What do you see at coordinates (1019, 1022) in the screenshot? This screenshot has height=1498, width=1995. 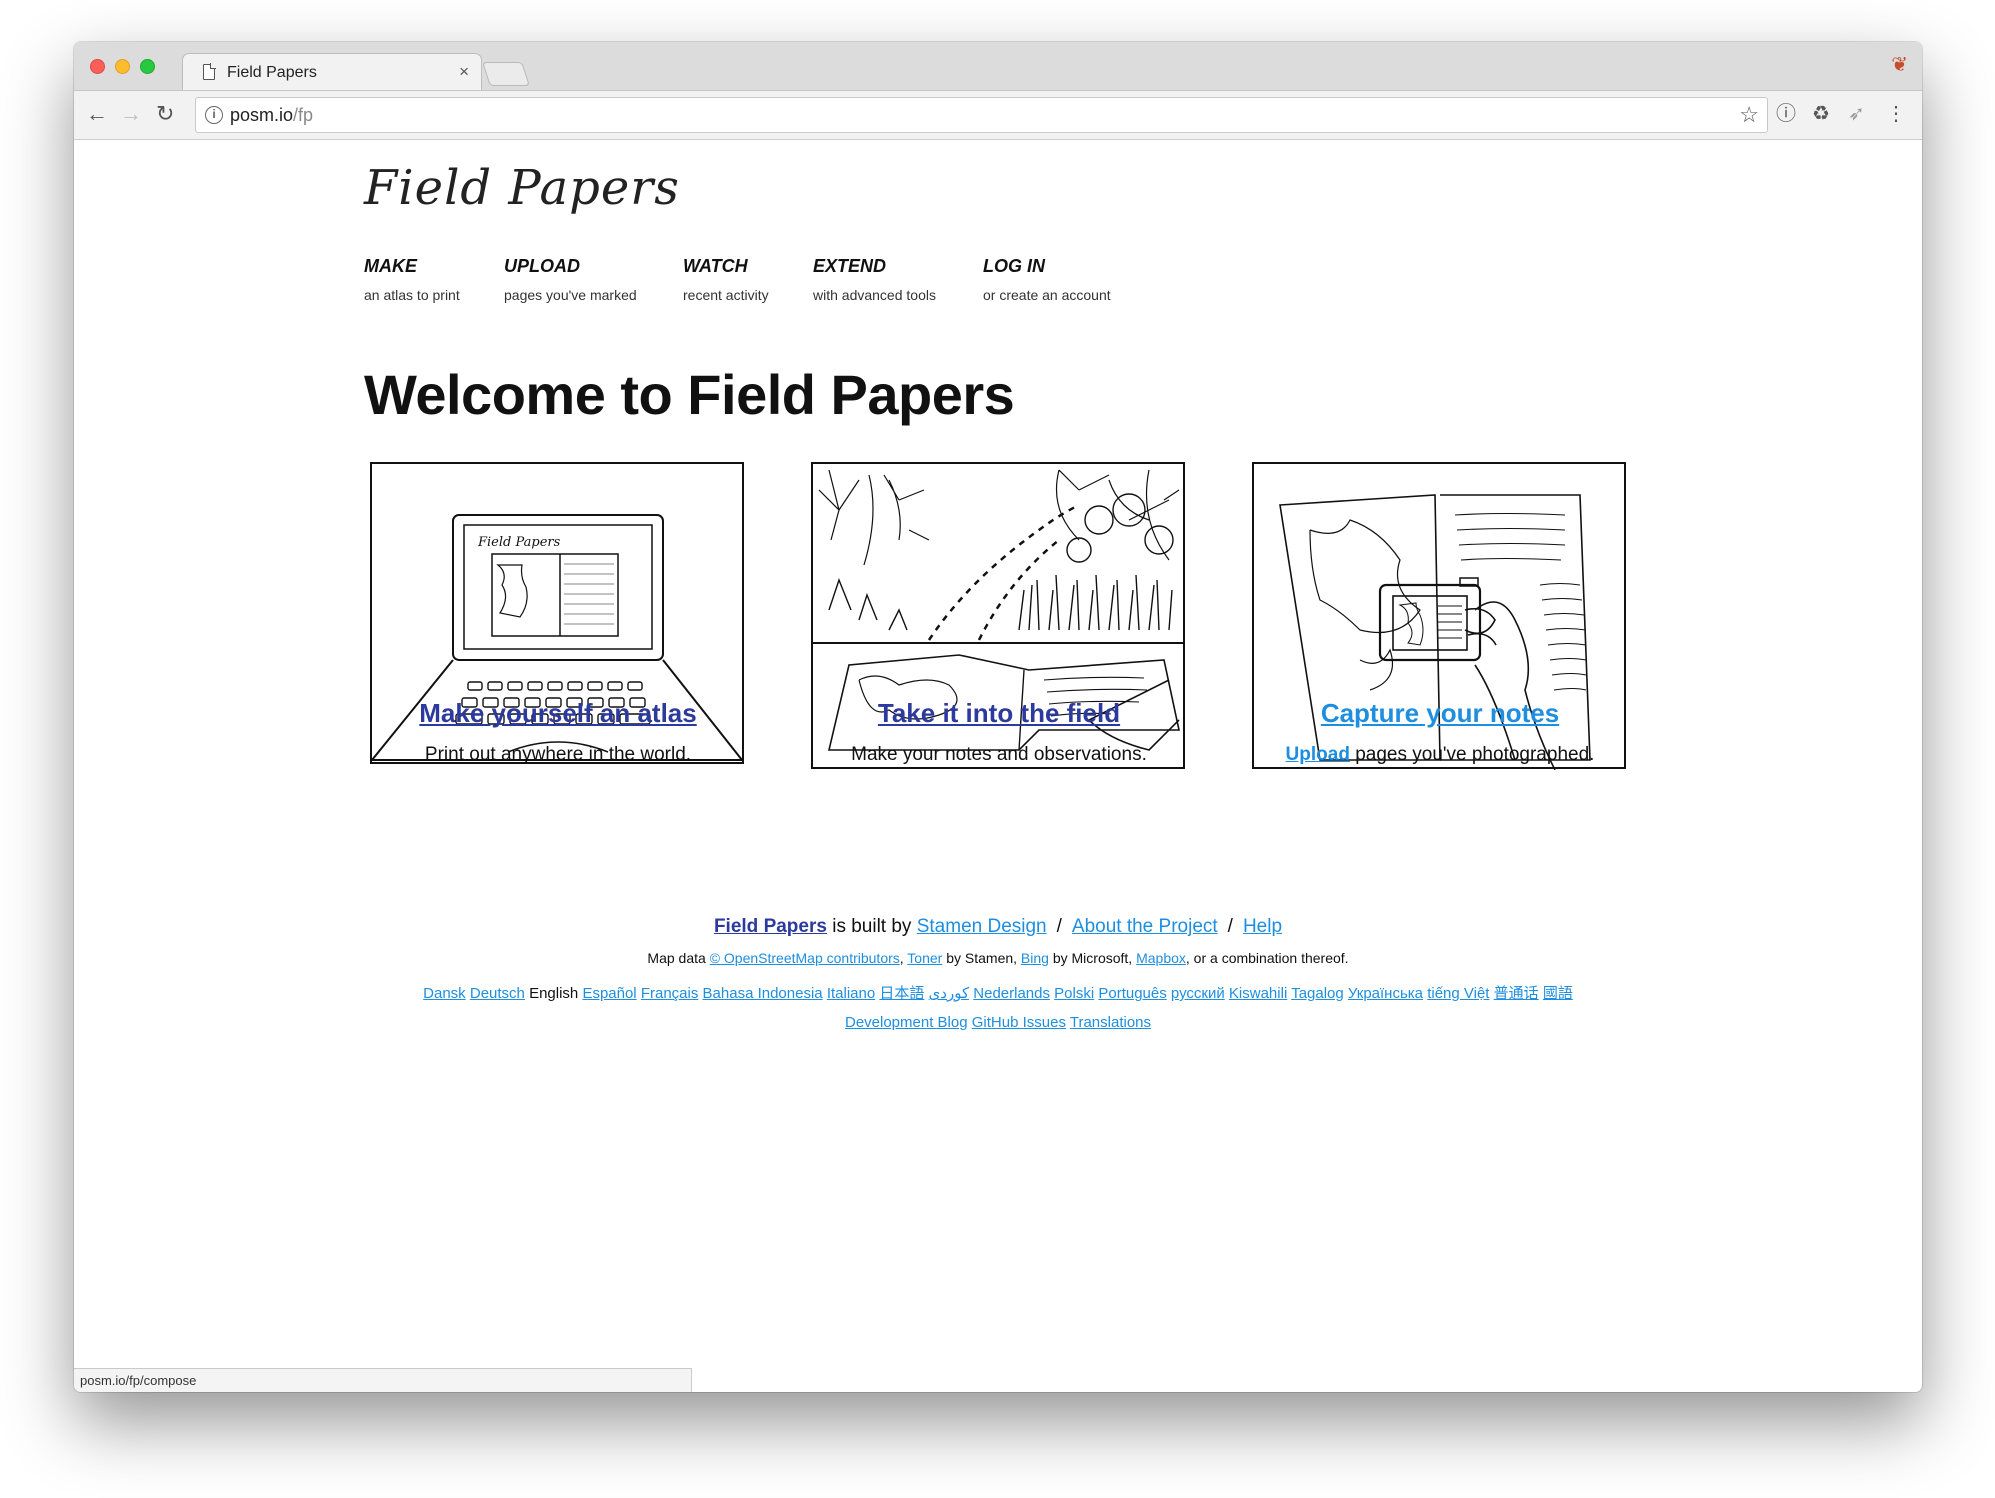 I see `github-issues-link: GitHub Issues` at bounding box center [1019, 1022].